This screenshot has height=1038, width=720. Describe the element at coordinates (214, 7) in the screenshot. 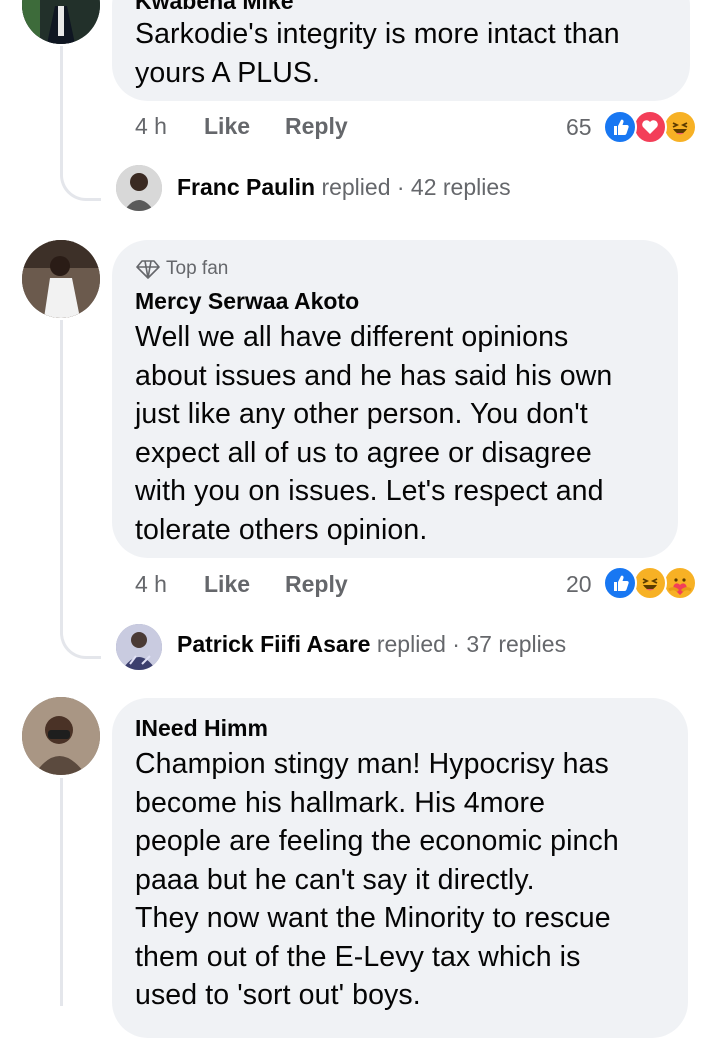

I see `comment-author: Kwabena Mike` at that location.